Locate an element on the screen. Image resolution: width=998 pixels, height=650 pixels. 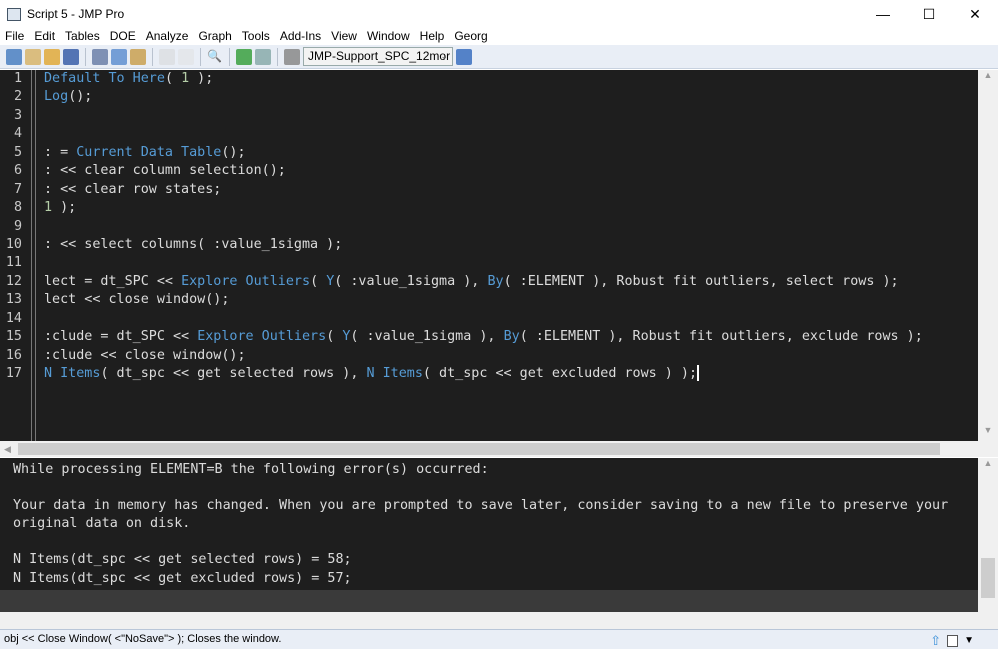
menu-help: Help is located at coordinates (432, 36).